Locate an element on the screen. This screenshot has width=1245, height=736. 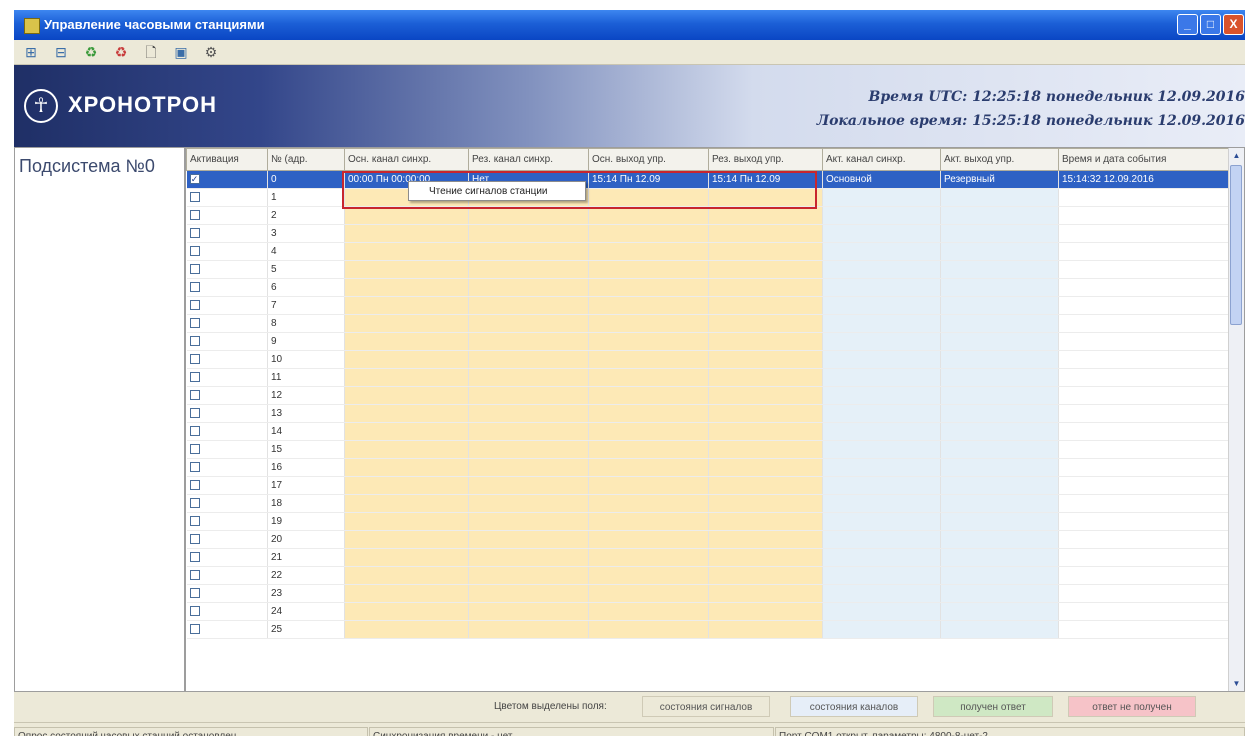
table-row: 4 is located at coordinates (708, 251).